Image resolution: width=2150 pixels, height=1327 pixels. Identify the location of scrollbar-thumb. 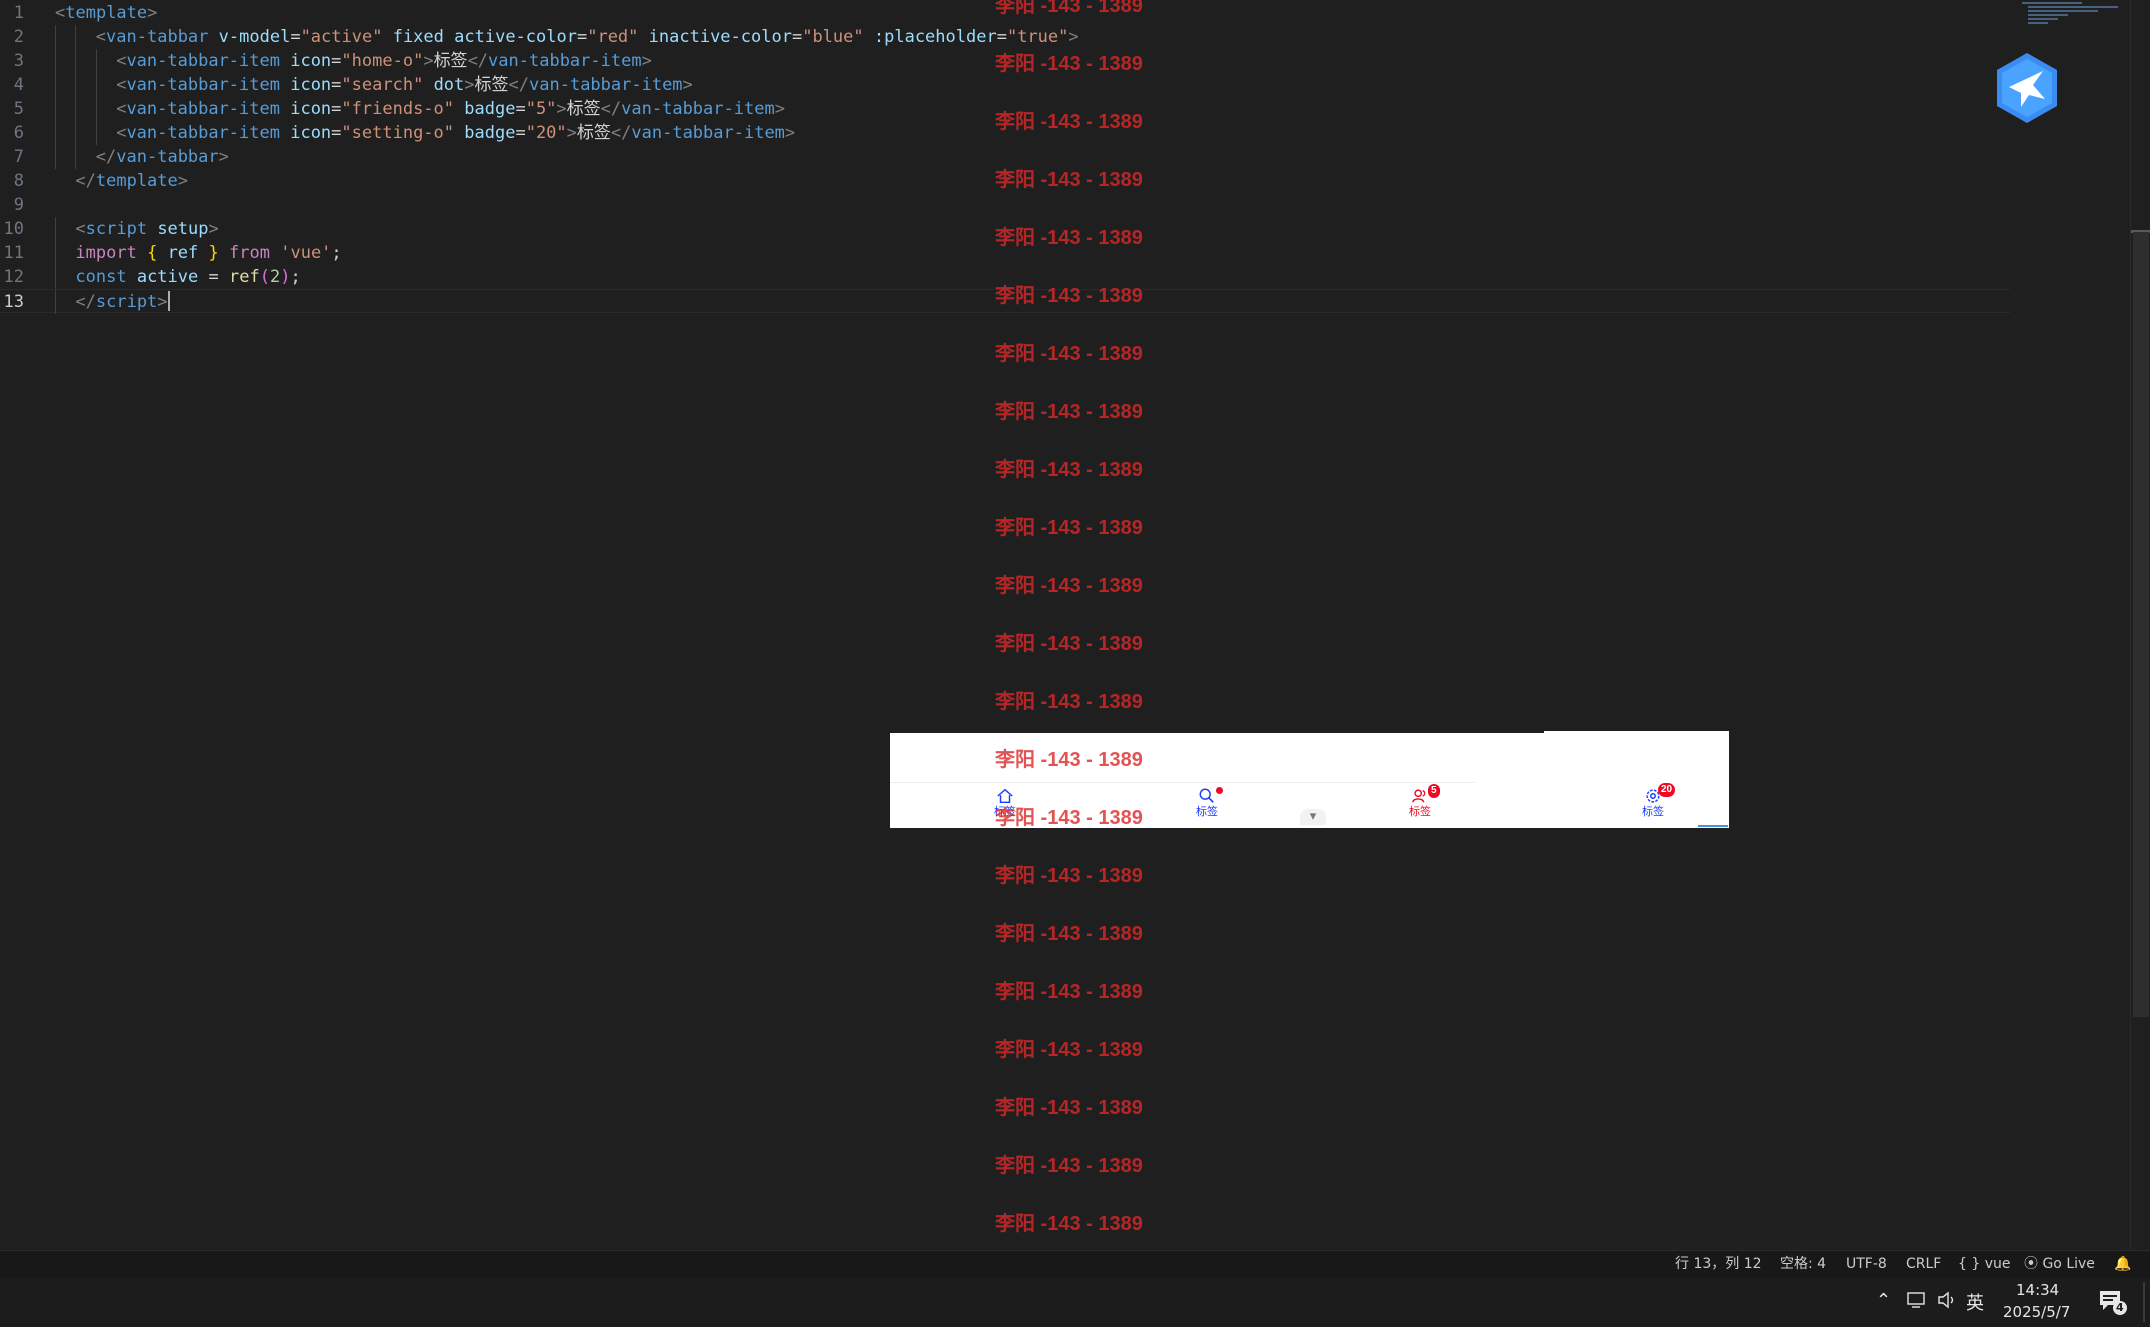
(2141, 624).